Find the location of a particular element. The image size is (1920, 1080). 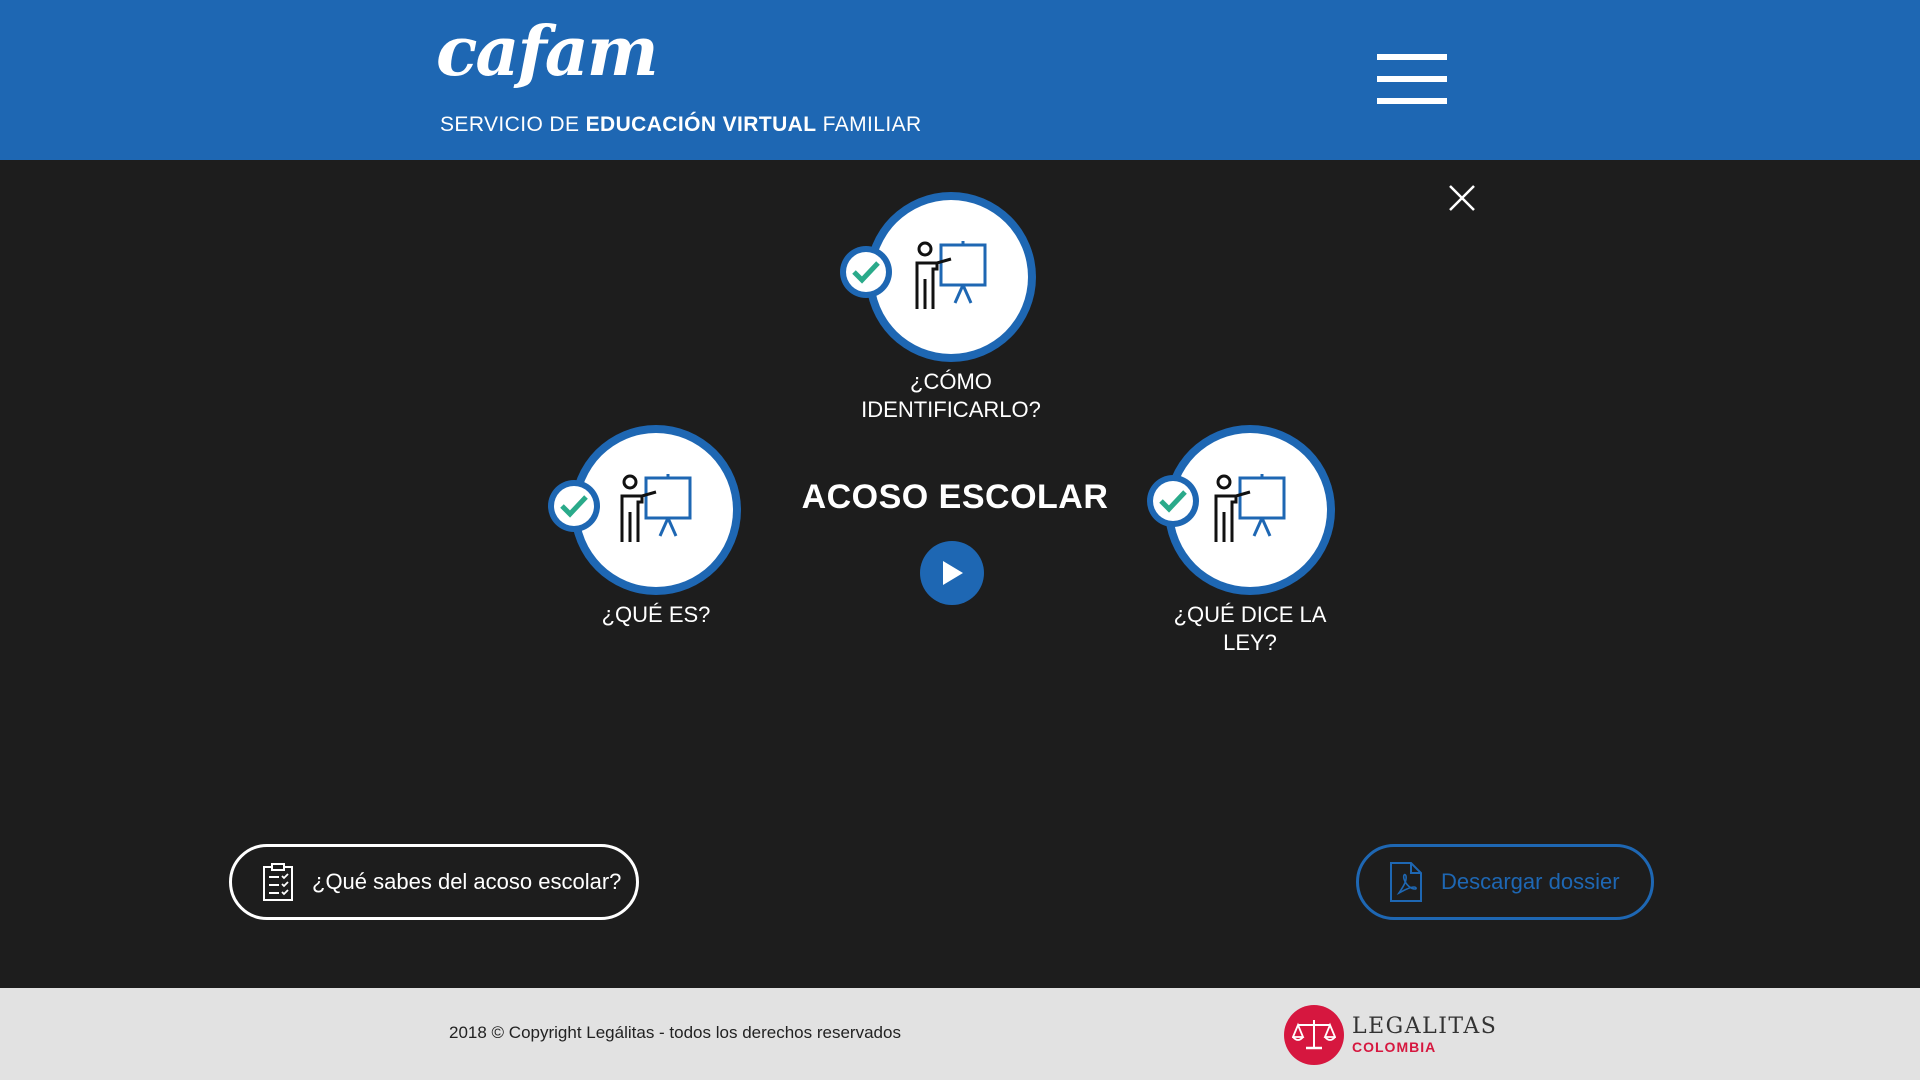

topic-como-identificarlo: ¿CÓMO IDENTIFICARLO? is located at coordinates (945, 308).